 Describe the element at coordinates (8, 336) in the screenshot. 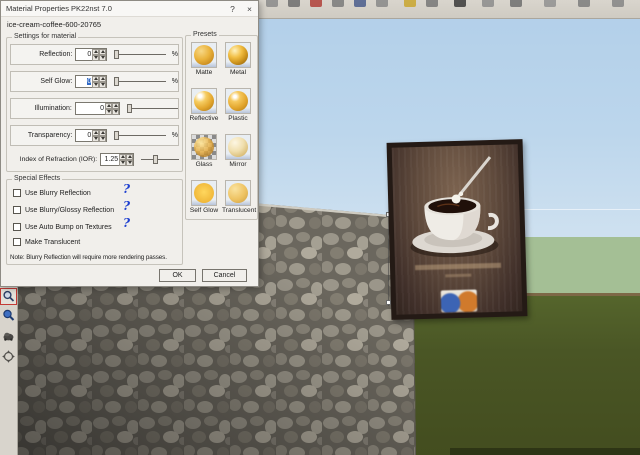

I see `pan-icon` at that location.